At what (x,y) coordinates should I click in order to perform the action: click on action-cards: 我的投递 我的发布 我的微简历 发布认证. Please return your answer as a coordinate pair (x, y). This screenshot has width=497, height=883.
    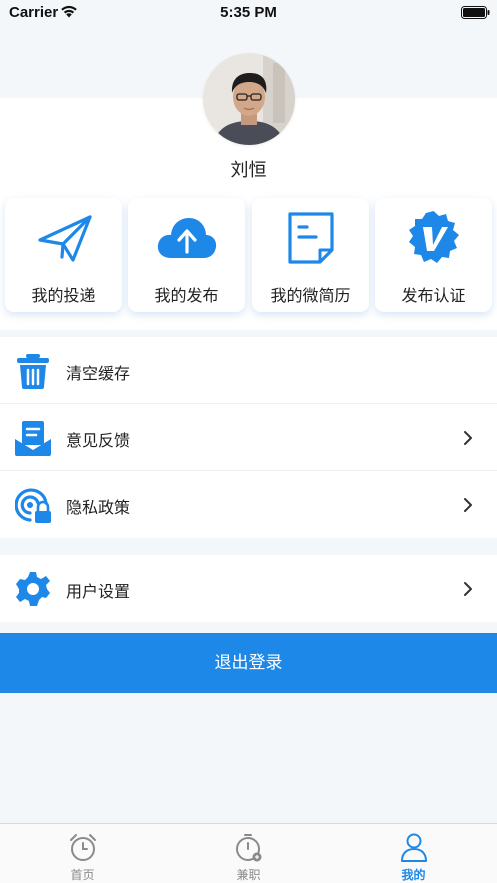
    Looking at the image, I should click on (248, 255).